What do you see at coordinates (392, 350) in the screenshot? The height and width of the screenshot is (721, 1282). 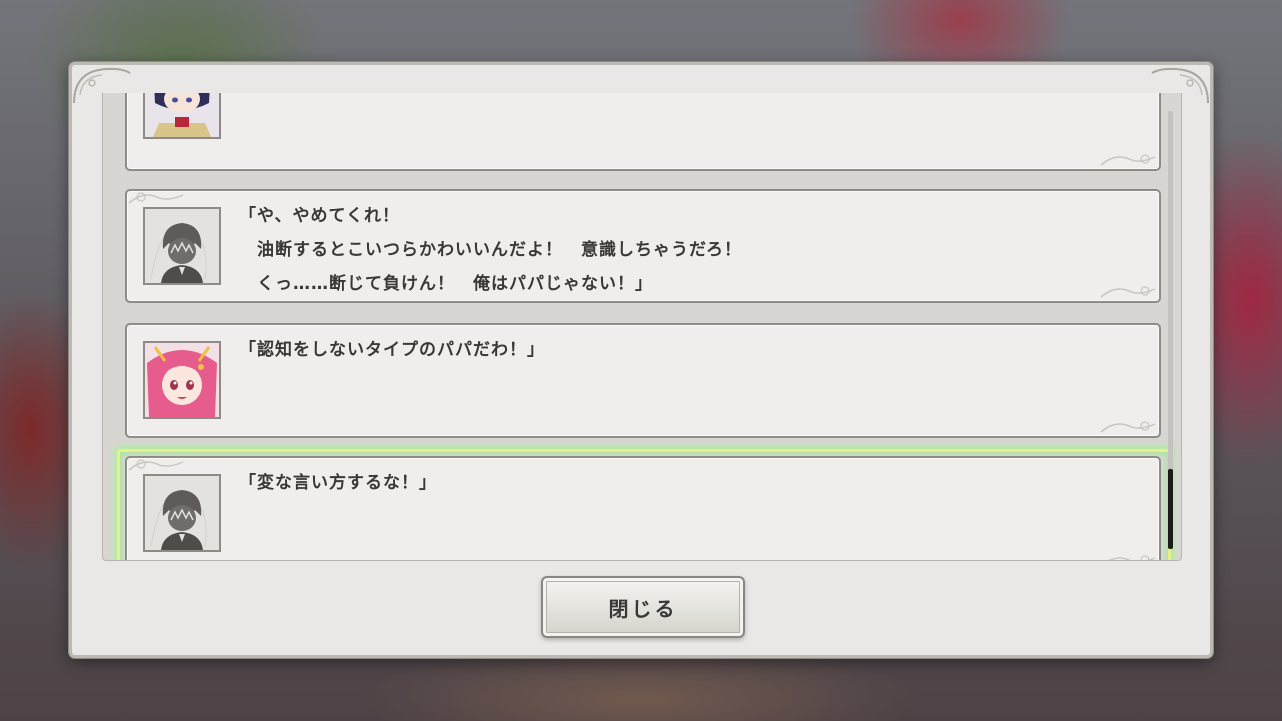 I see `dialogue-text: 「認知をしないタイプのパパだわ！」` at bounding box center [392, 350].